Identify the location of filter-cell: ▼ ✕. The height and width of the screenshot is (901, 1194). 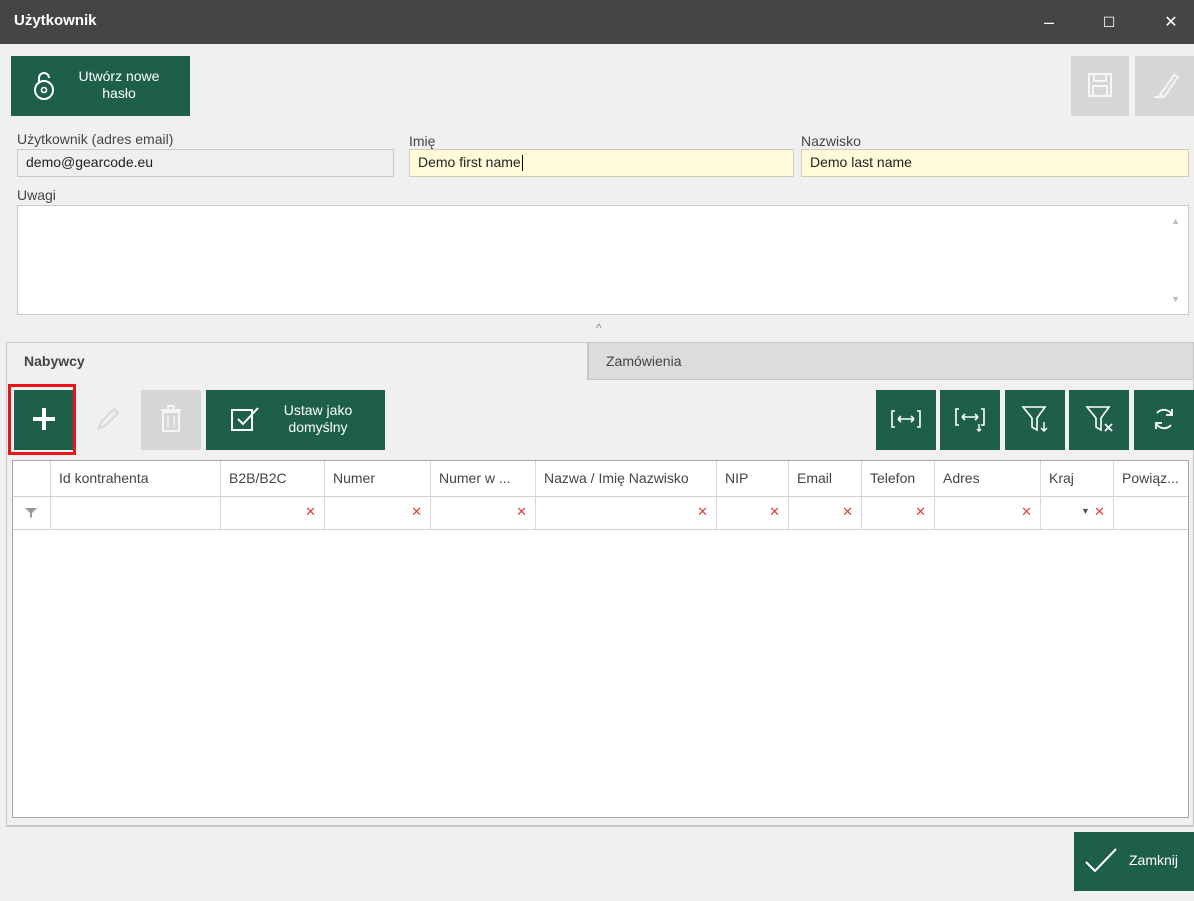
(1077, 513).